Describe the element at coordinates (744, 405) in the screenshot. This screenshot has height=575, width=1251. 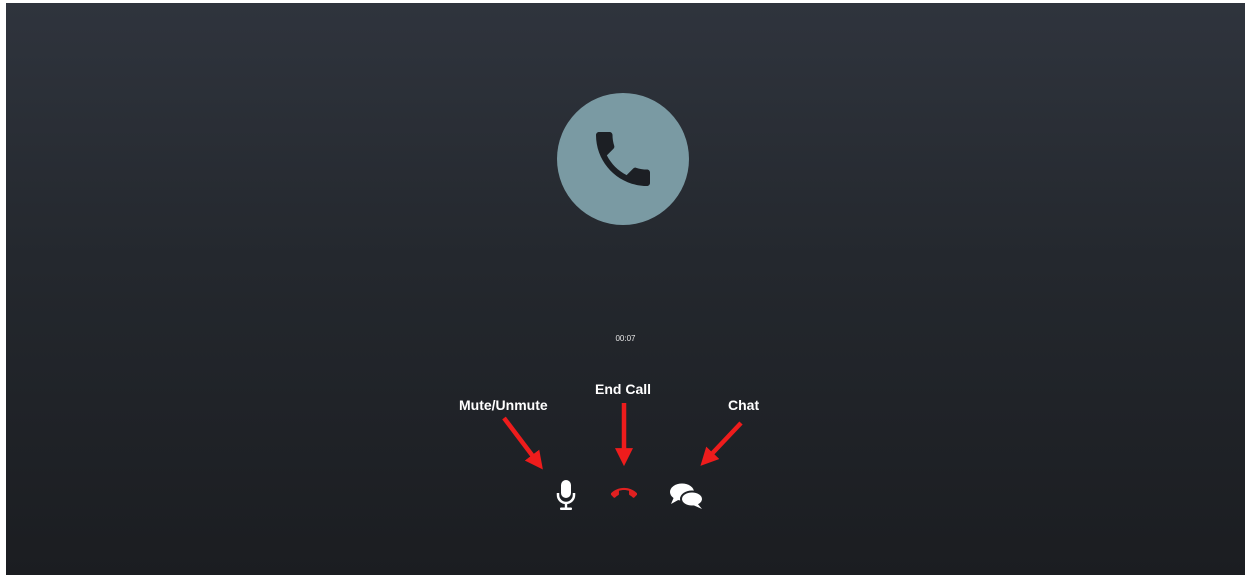
I see `chat-annotation-label: Chat` at that location.